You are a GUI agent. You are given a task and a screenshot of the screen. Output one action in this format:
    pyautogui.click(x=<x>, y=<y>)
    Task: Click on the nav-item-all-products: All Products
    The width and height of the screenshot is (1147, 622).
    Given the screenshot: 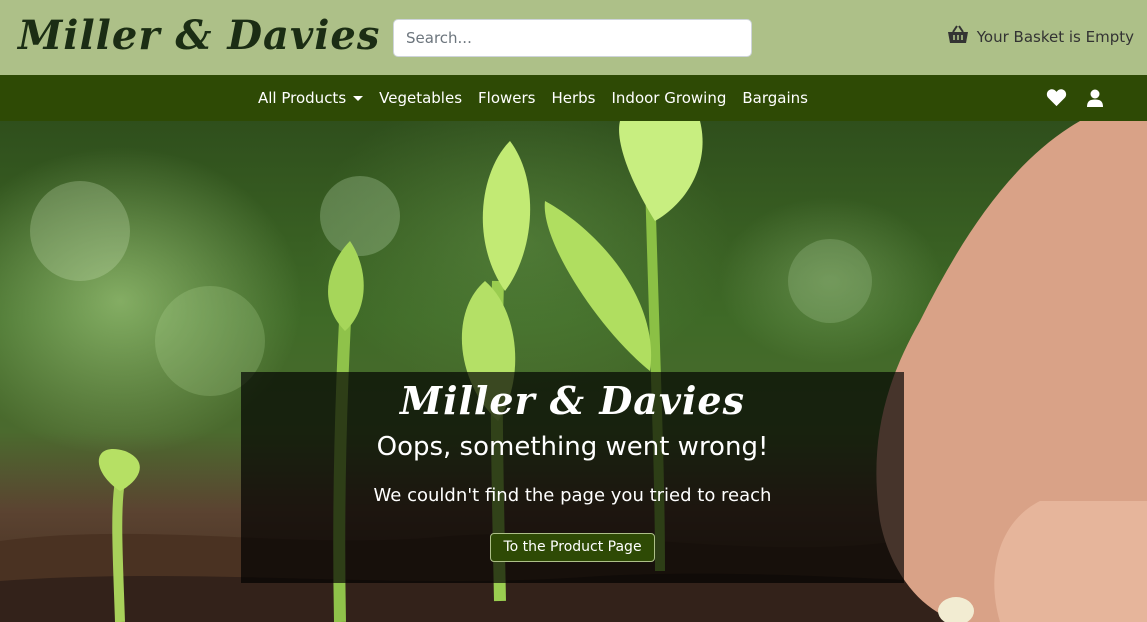 What is the action you would take?
    pyautogui.click(x=311, y=98)
    